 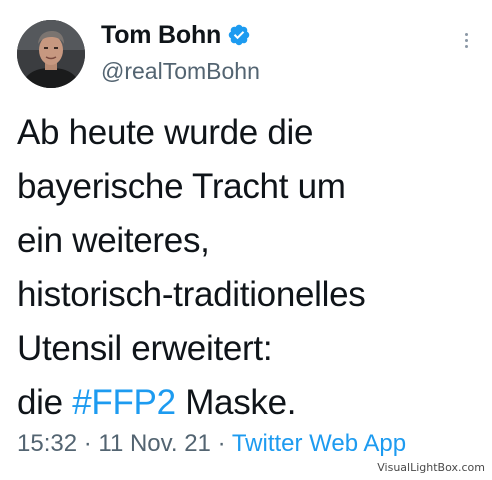 I want to click on hashtag-link: #FFP2, so click(x=124, y=402).